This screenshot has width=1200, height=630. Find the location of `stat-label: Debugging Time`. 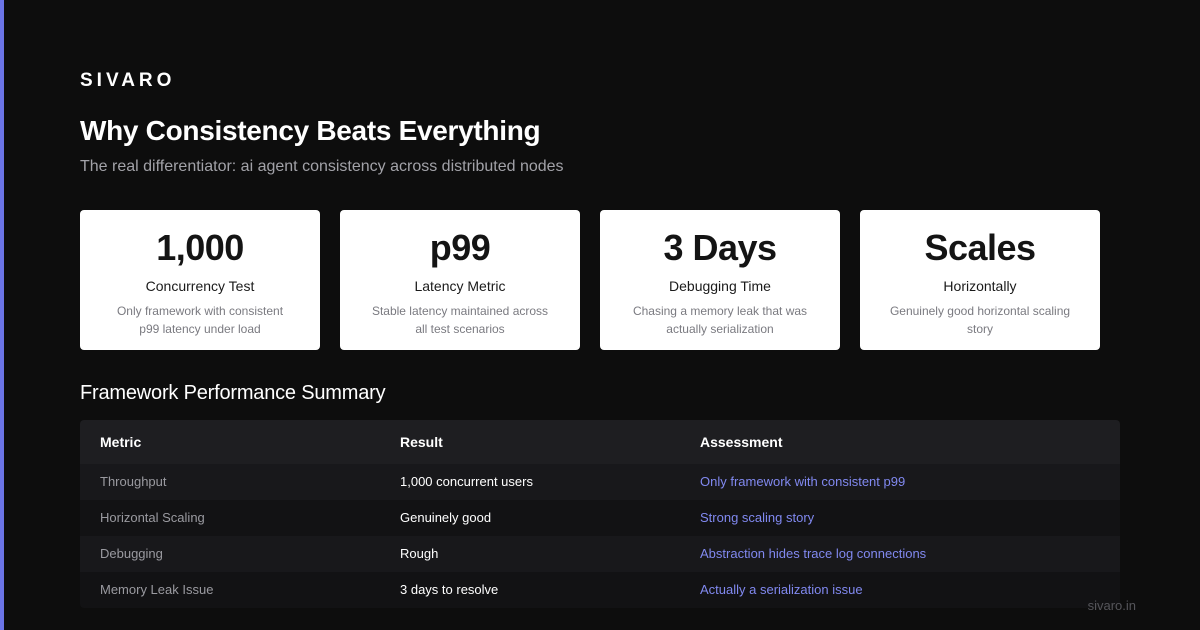

stat-label: Debugging Time is located at coordinates (720, 286).